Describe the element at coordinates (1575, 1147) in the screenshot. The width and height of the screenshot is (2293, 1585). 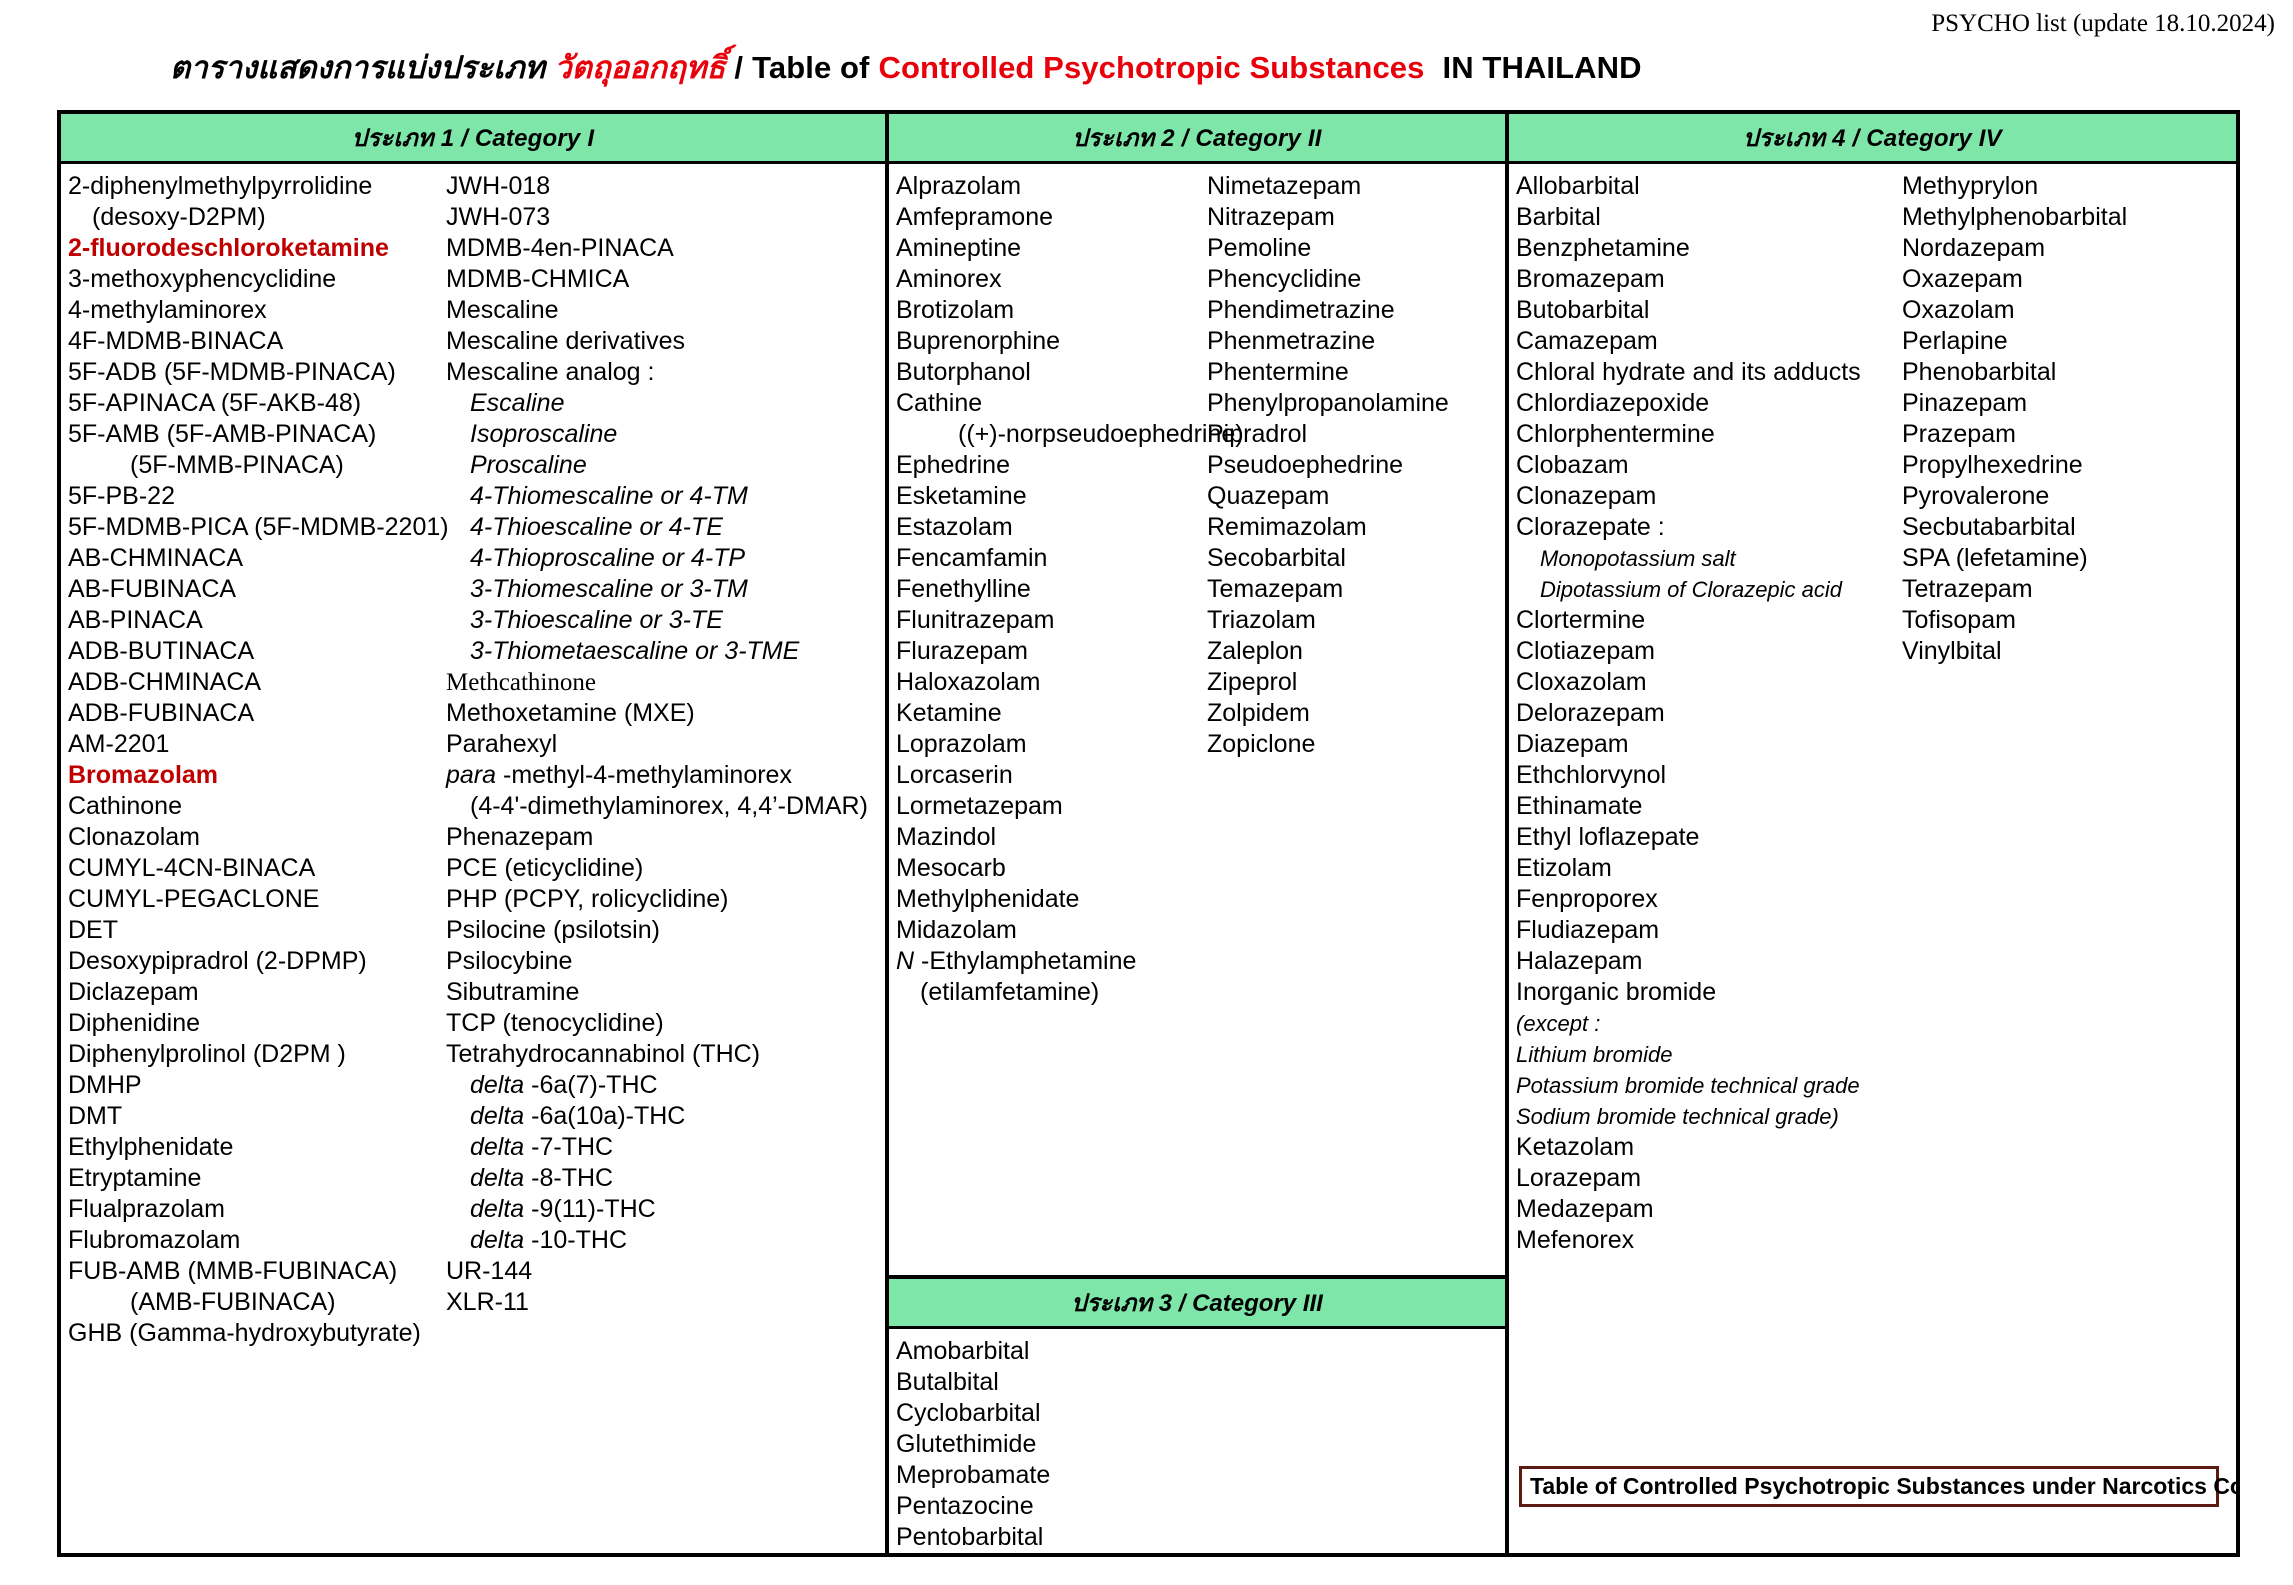
I see `substance-entry: Ketazolam` at that location.